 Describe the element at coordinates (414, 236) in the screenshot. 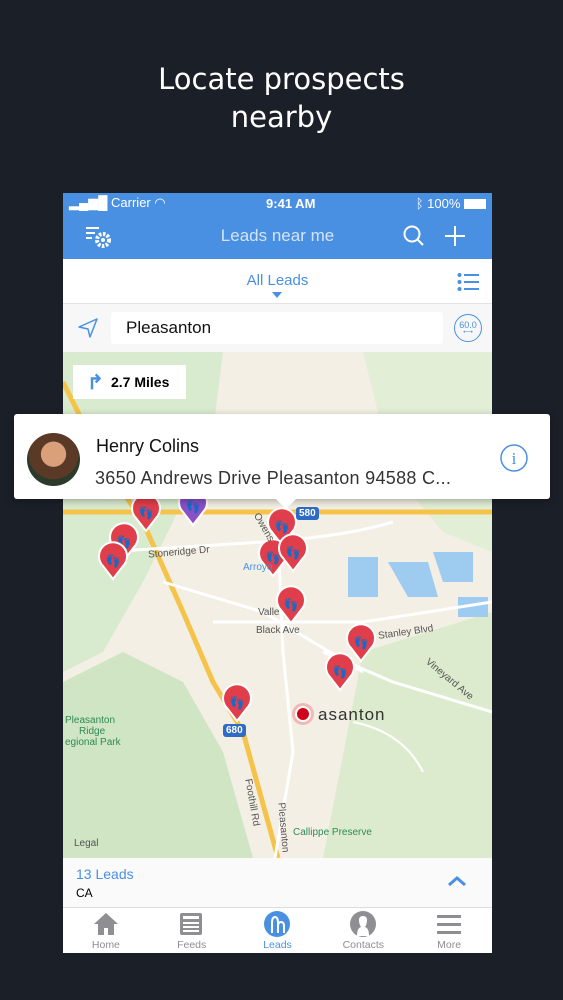

I see `search-icon` at that location.